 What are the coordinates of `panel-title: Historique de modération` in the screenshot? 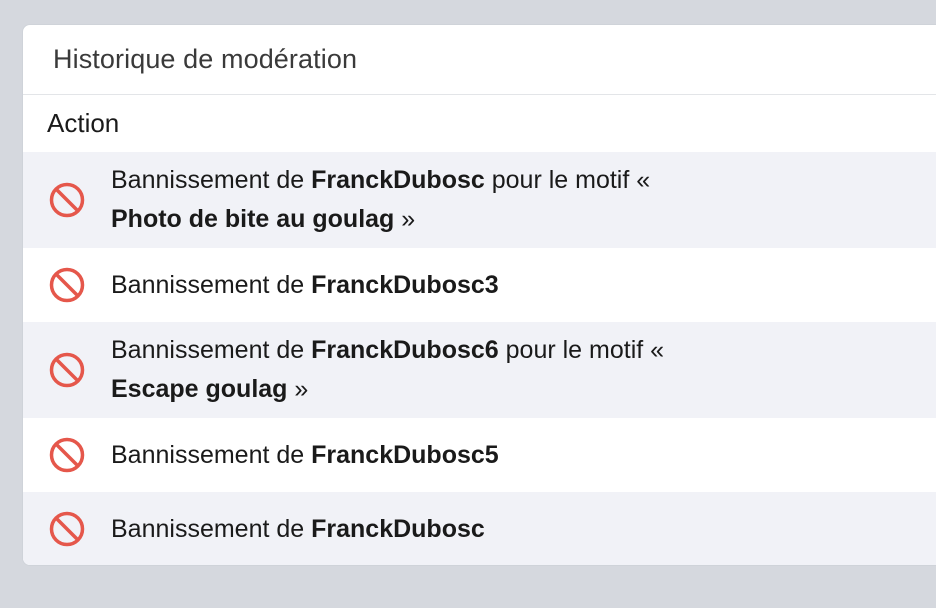 It's located at (205, 59).